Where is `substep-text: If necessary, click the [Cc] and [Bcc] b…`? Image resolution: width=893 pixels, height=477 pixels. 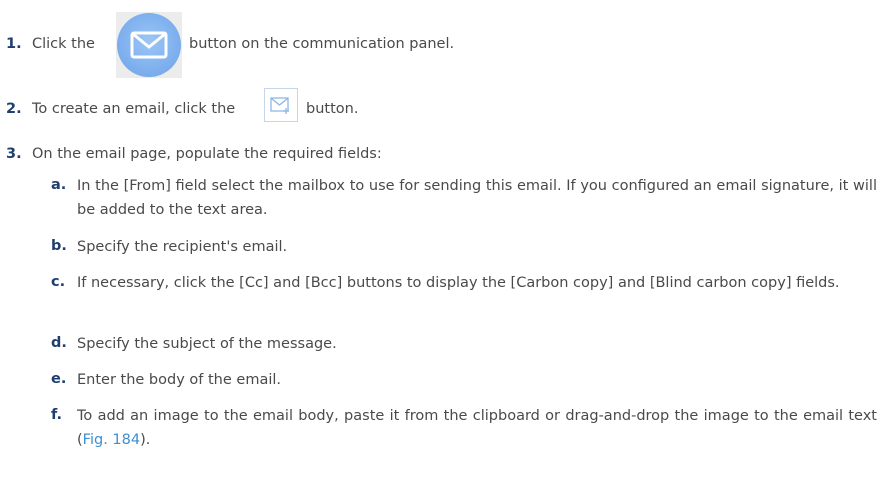
substep-text: If necessary, click the [Cc] and [Bcc] b… is located at coordinates (458, 283).